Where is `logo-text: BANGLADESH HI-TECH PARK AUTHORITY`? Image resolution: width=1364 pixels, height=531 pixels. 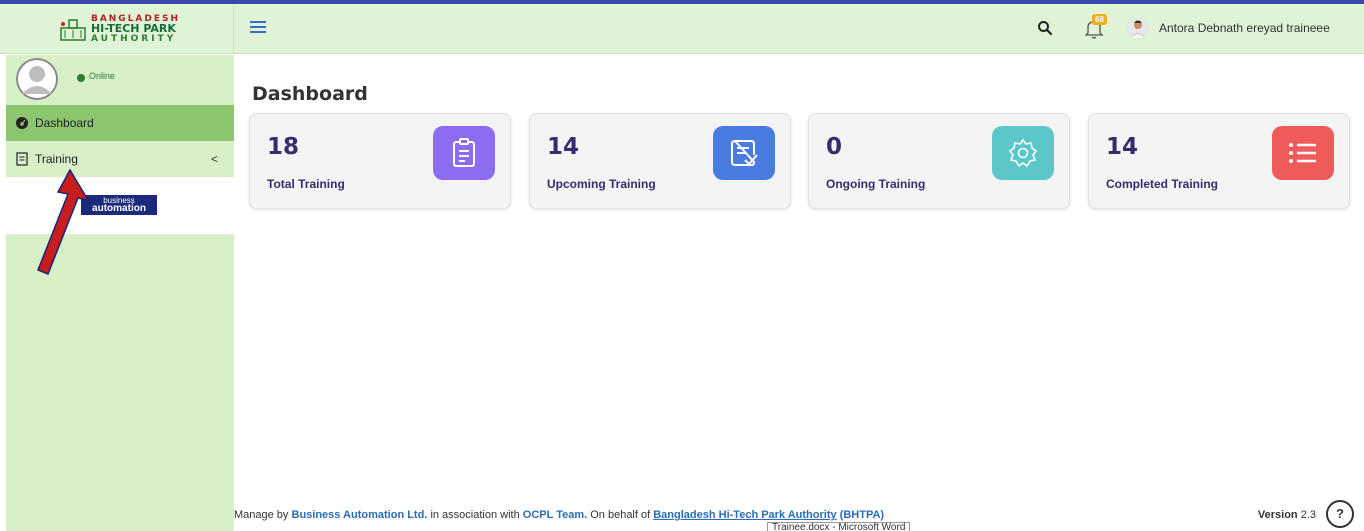 logo-text: BANGLADESH HI-TECH PARK AUTHORITY is located at coordinates (135, 29).